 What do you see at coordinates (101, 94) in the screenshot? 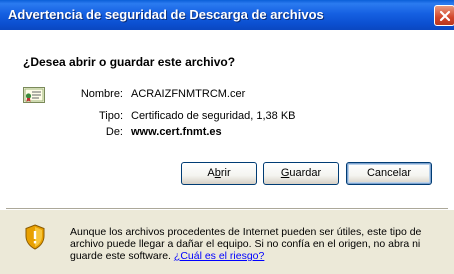
I see `file-name-label: Nombre:` at bounding box center [101, 94].